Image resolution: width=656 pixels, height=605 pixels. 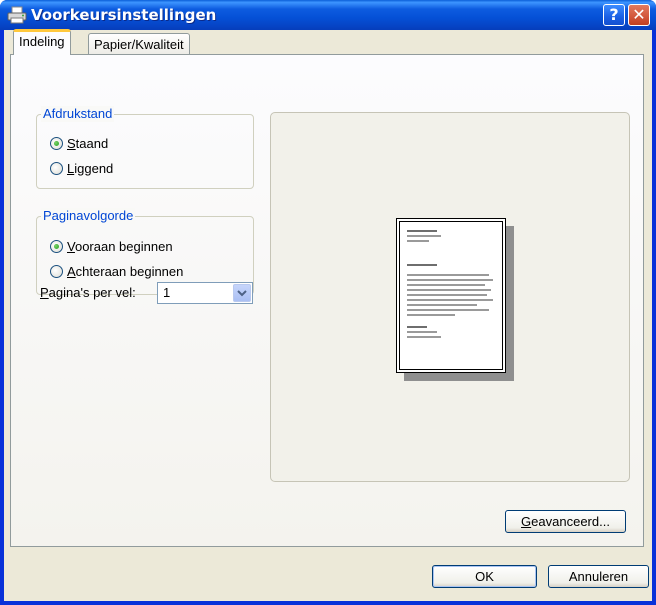 I want to click on radio-staand-label: Staand, so click(x=88, y=143).